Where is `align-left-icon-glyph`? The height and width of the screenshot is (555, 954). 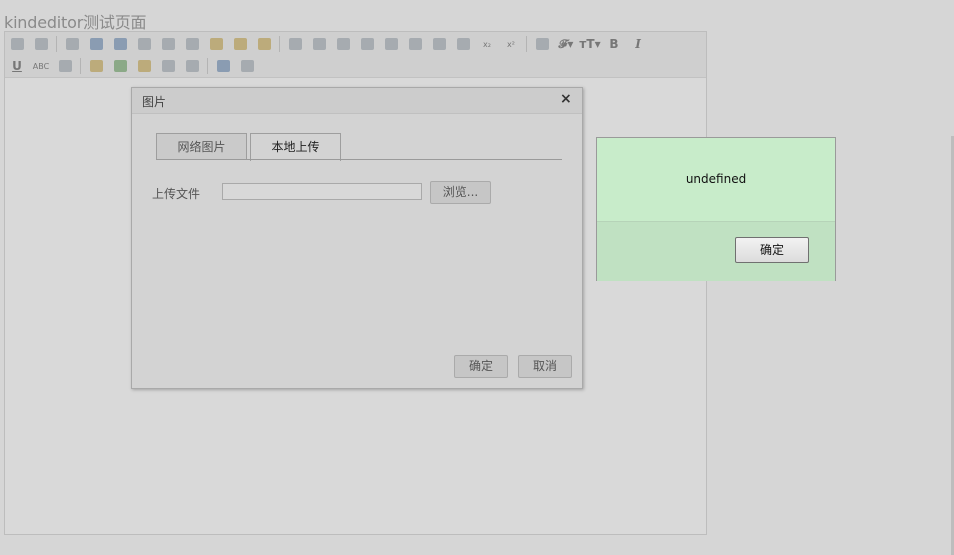
align-left-icon-glyph is located at coordinates (295, 44).